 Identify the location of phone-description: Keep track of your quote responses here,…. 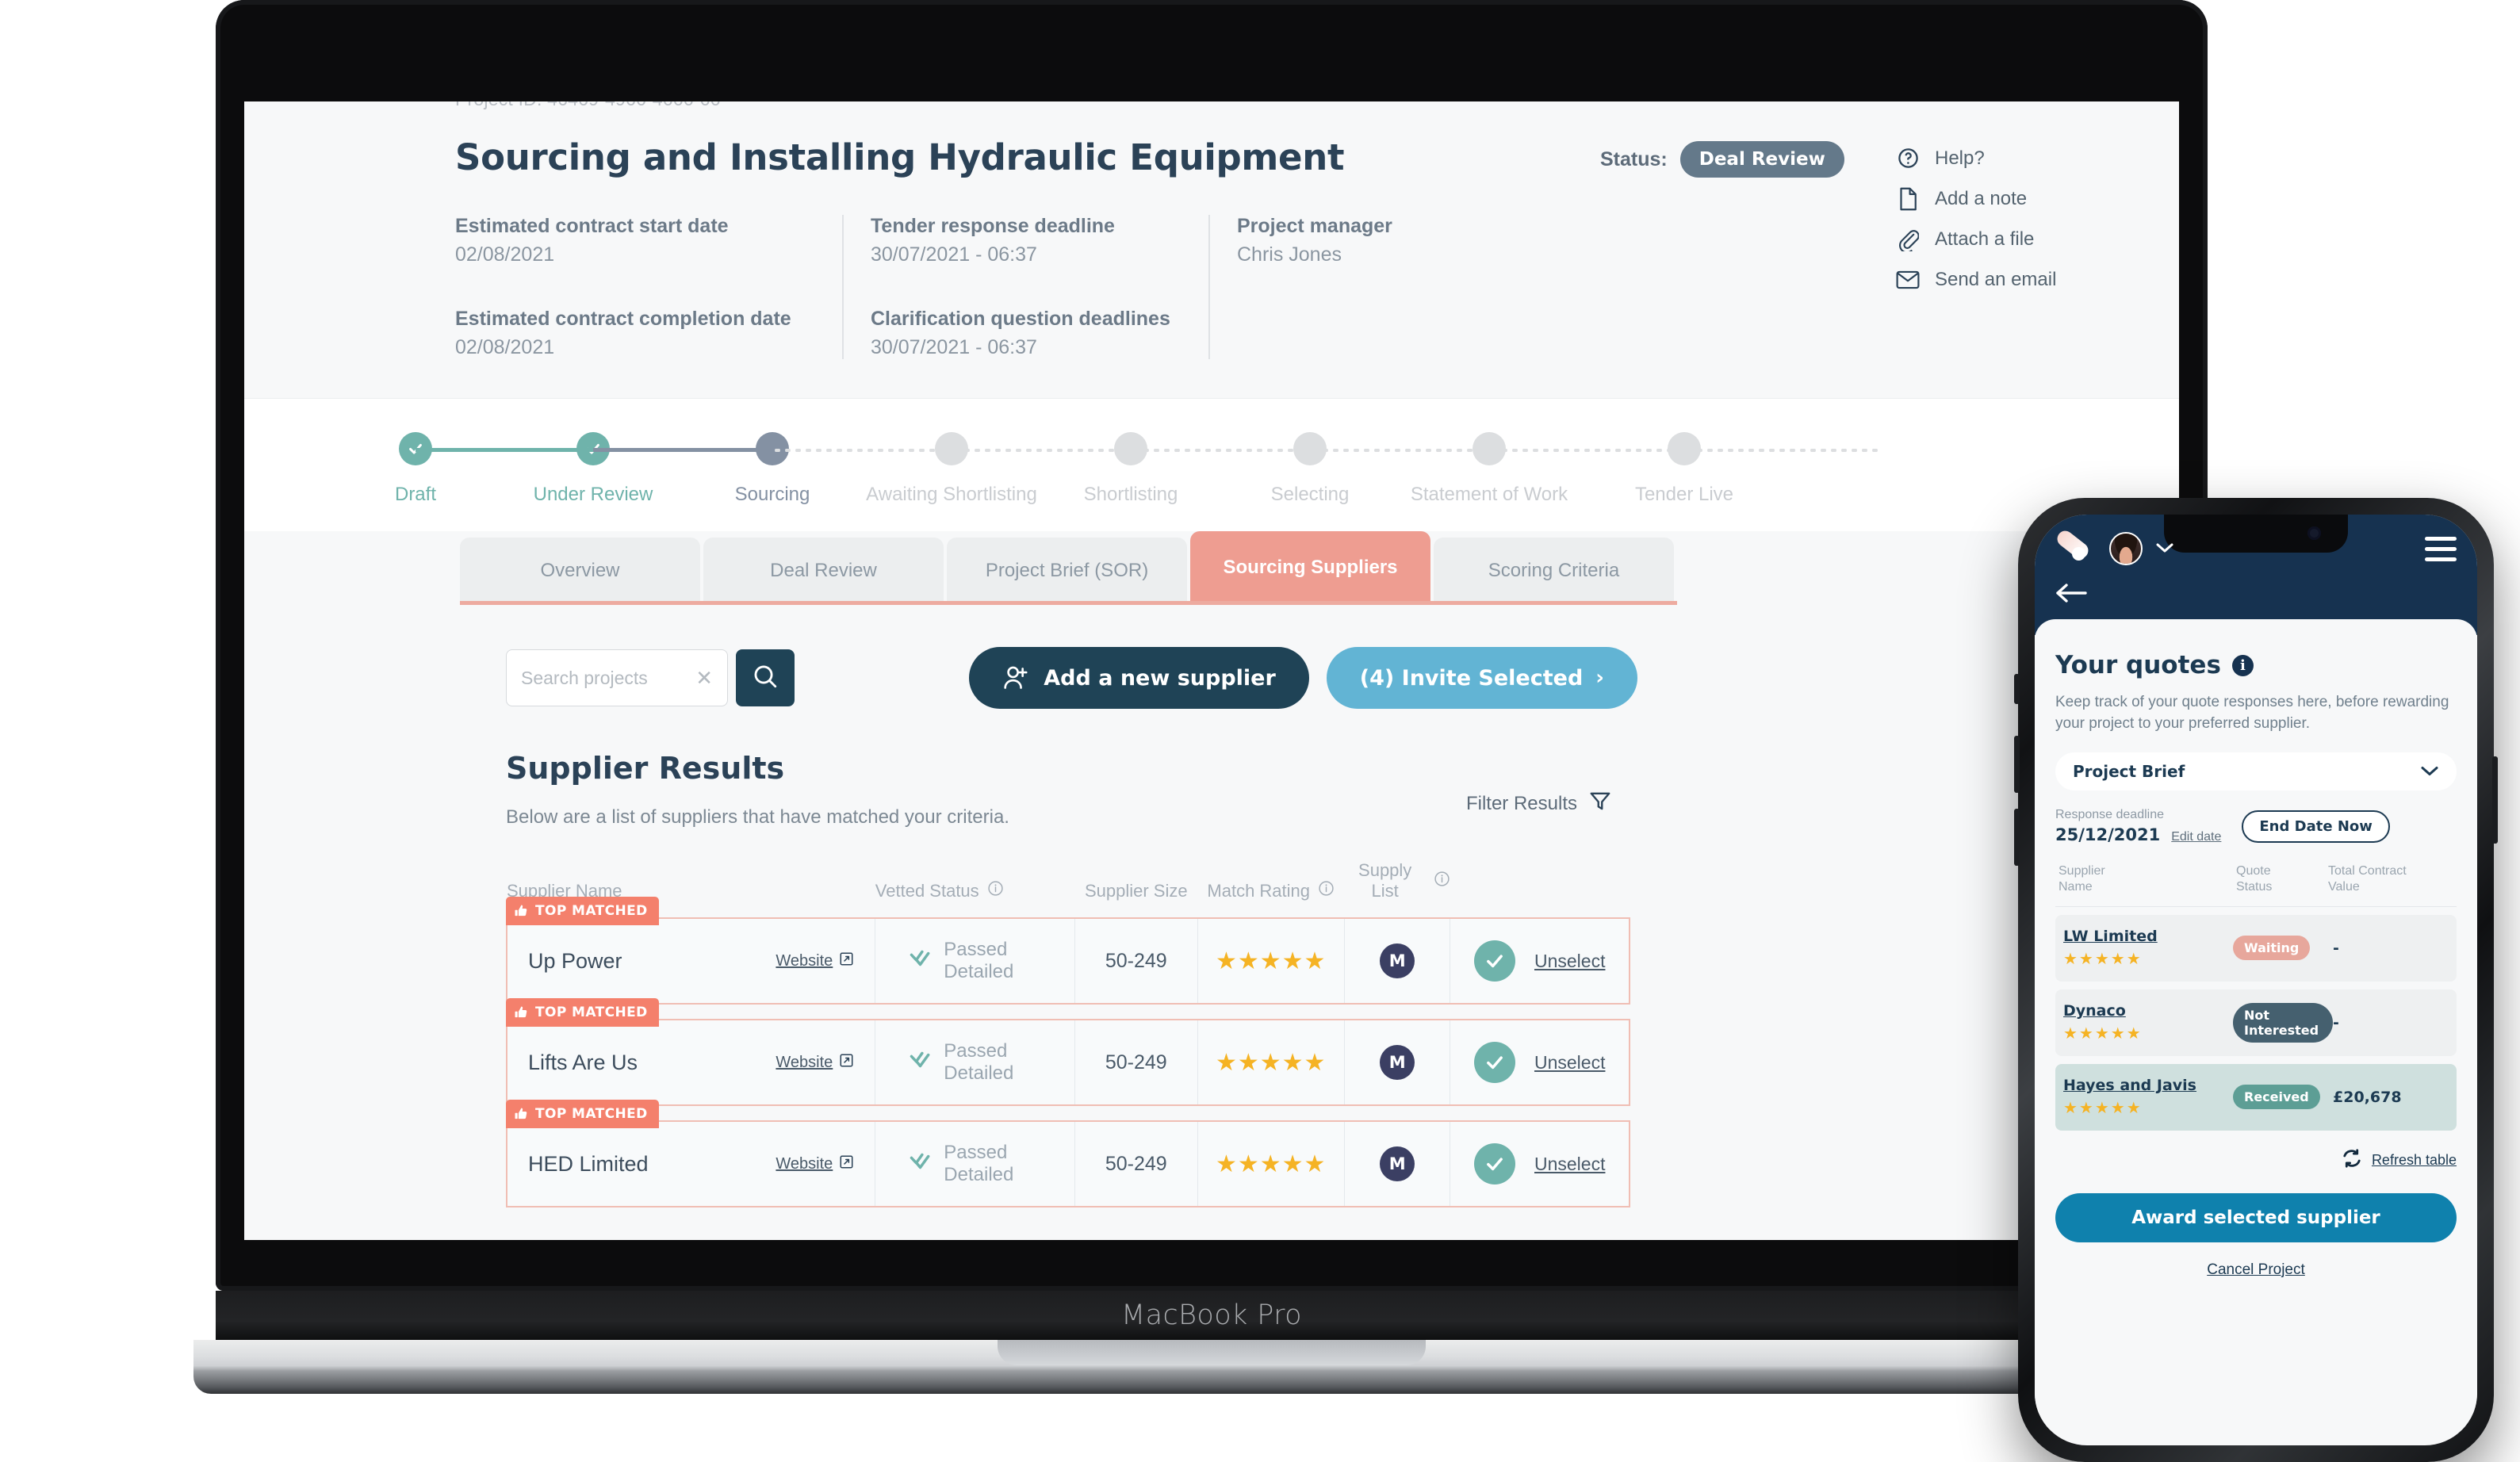
(2252, 713).